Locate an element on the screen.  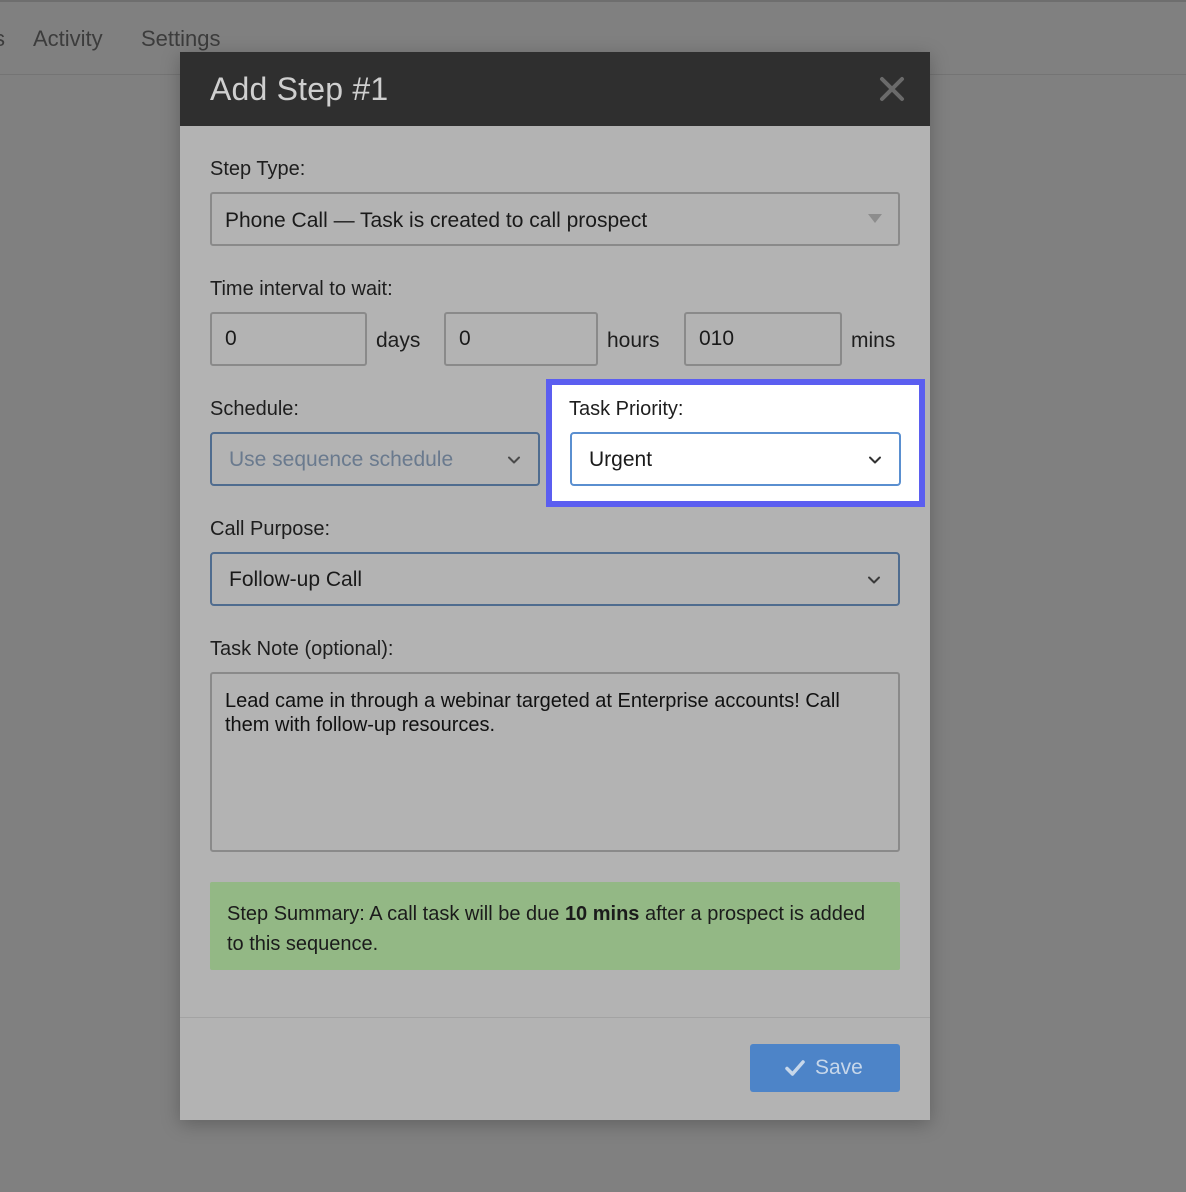
days-field is located at coordinates (288, 339).